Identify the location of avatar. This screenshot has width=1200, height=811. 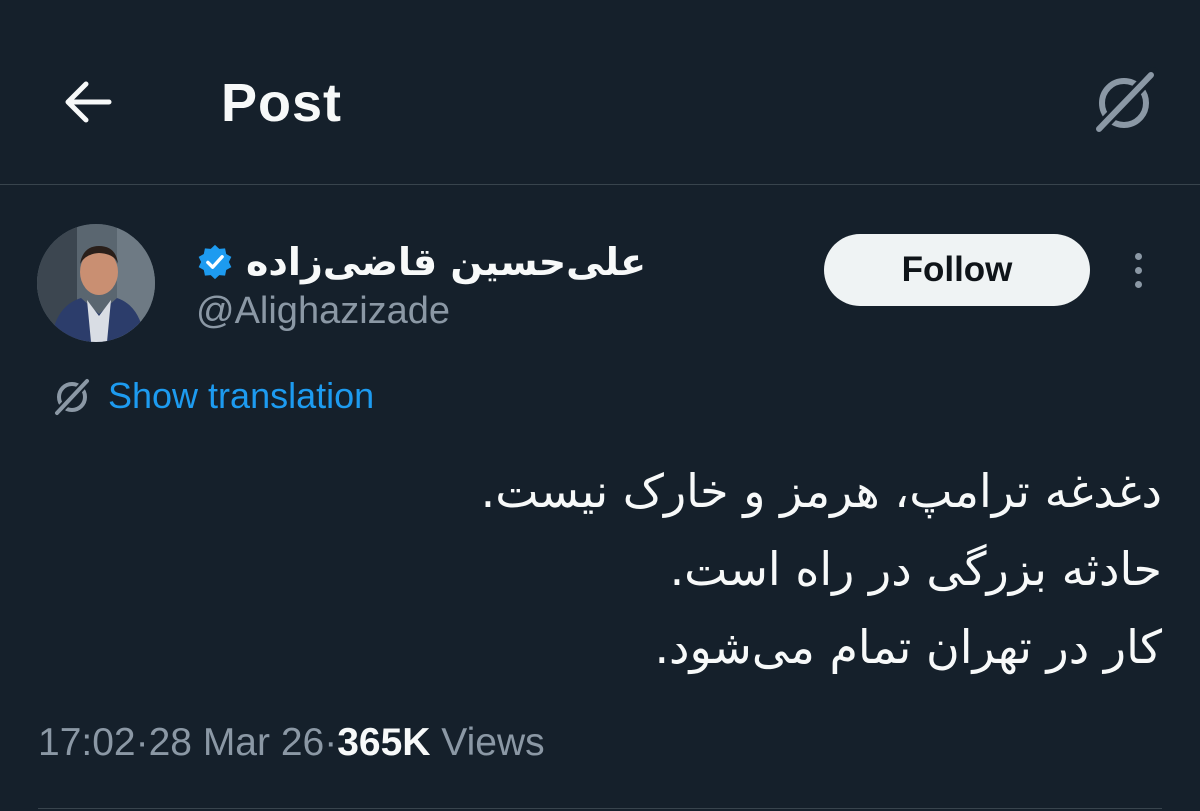
(96, 283).